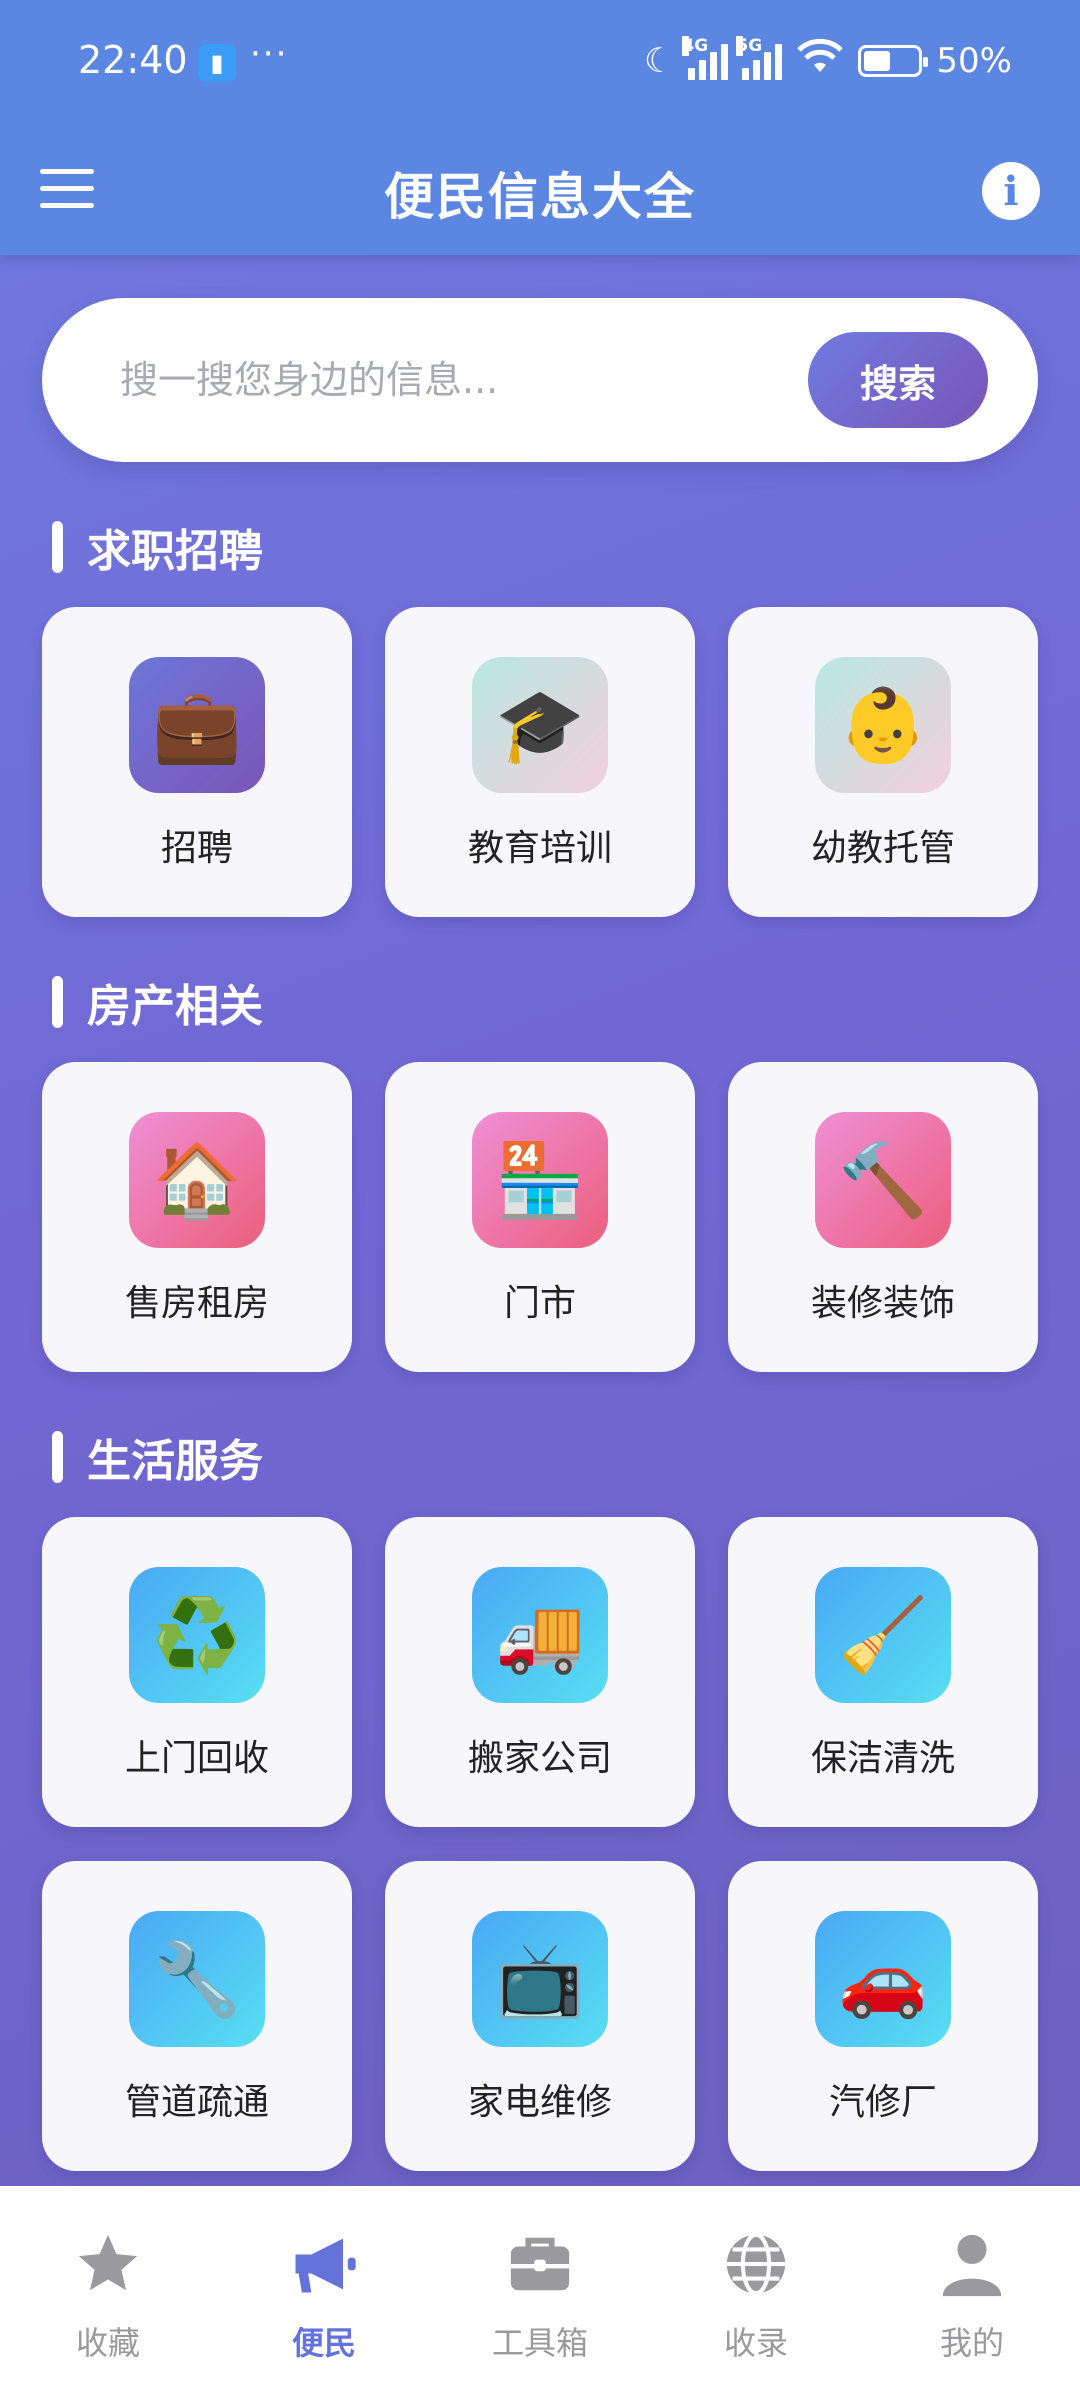  Describe the element at coordinates (659, 60) in the screenshot. I see `moon-icon: ☾` at that location.